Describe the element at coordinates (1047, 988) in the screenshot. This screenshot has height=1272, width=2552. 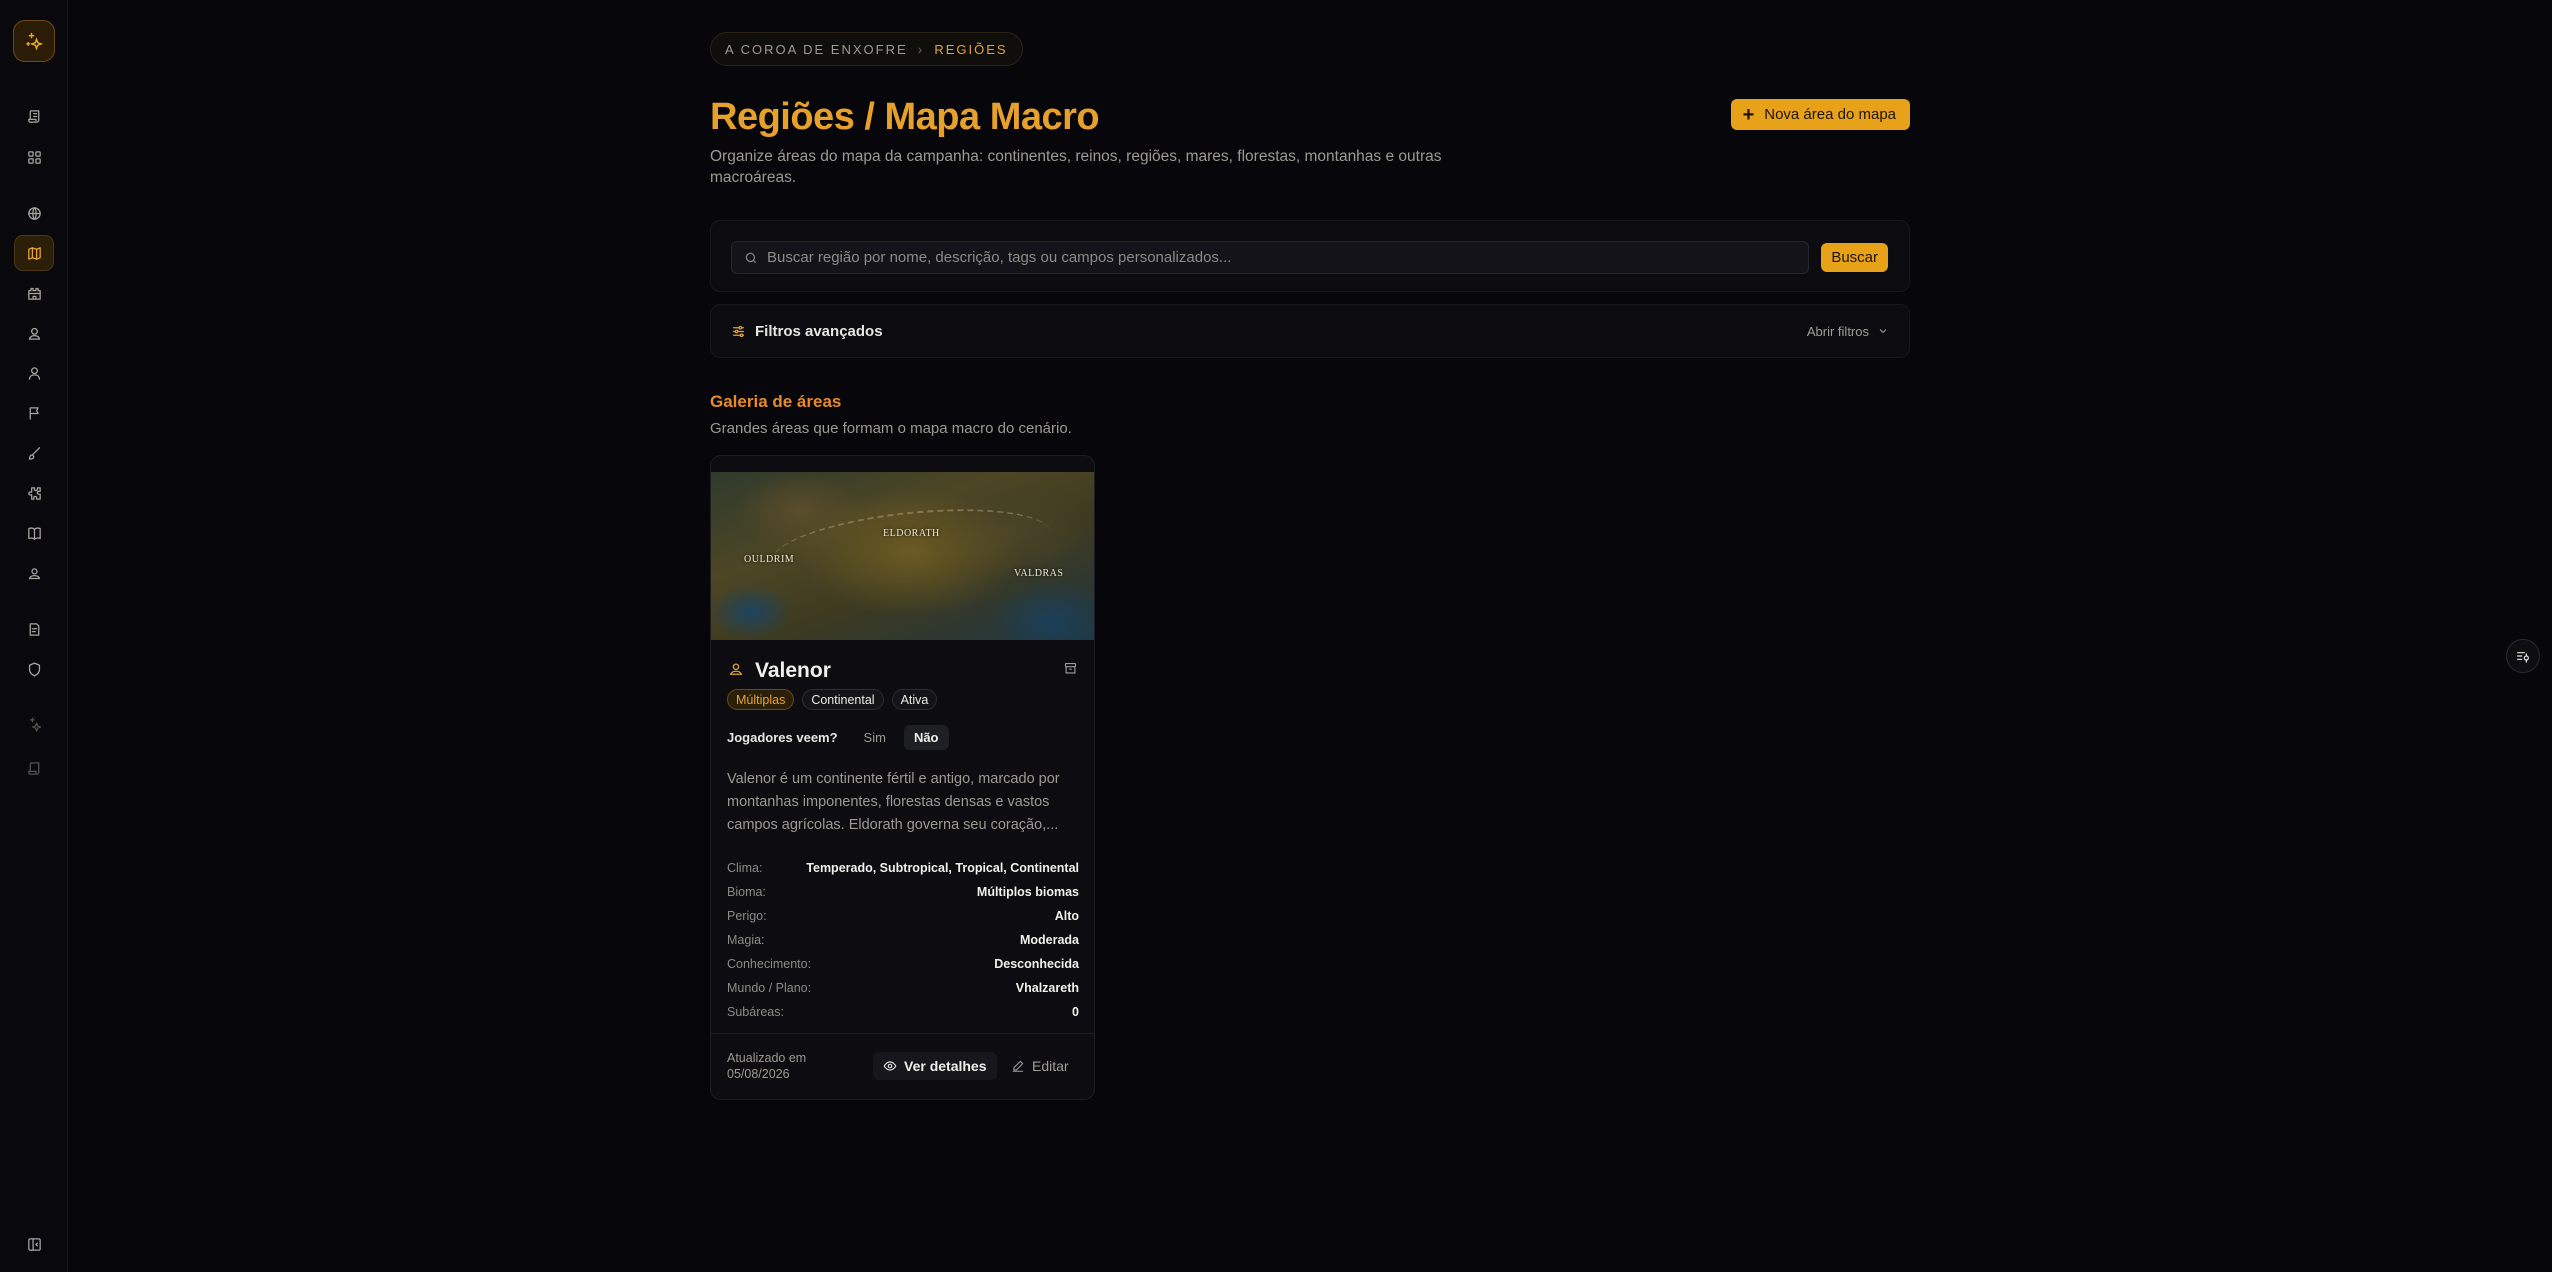
I see `attr-value: Vhalzareth` at that location.